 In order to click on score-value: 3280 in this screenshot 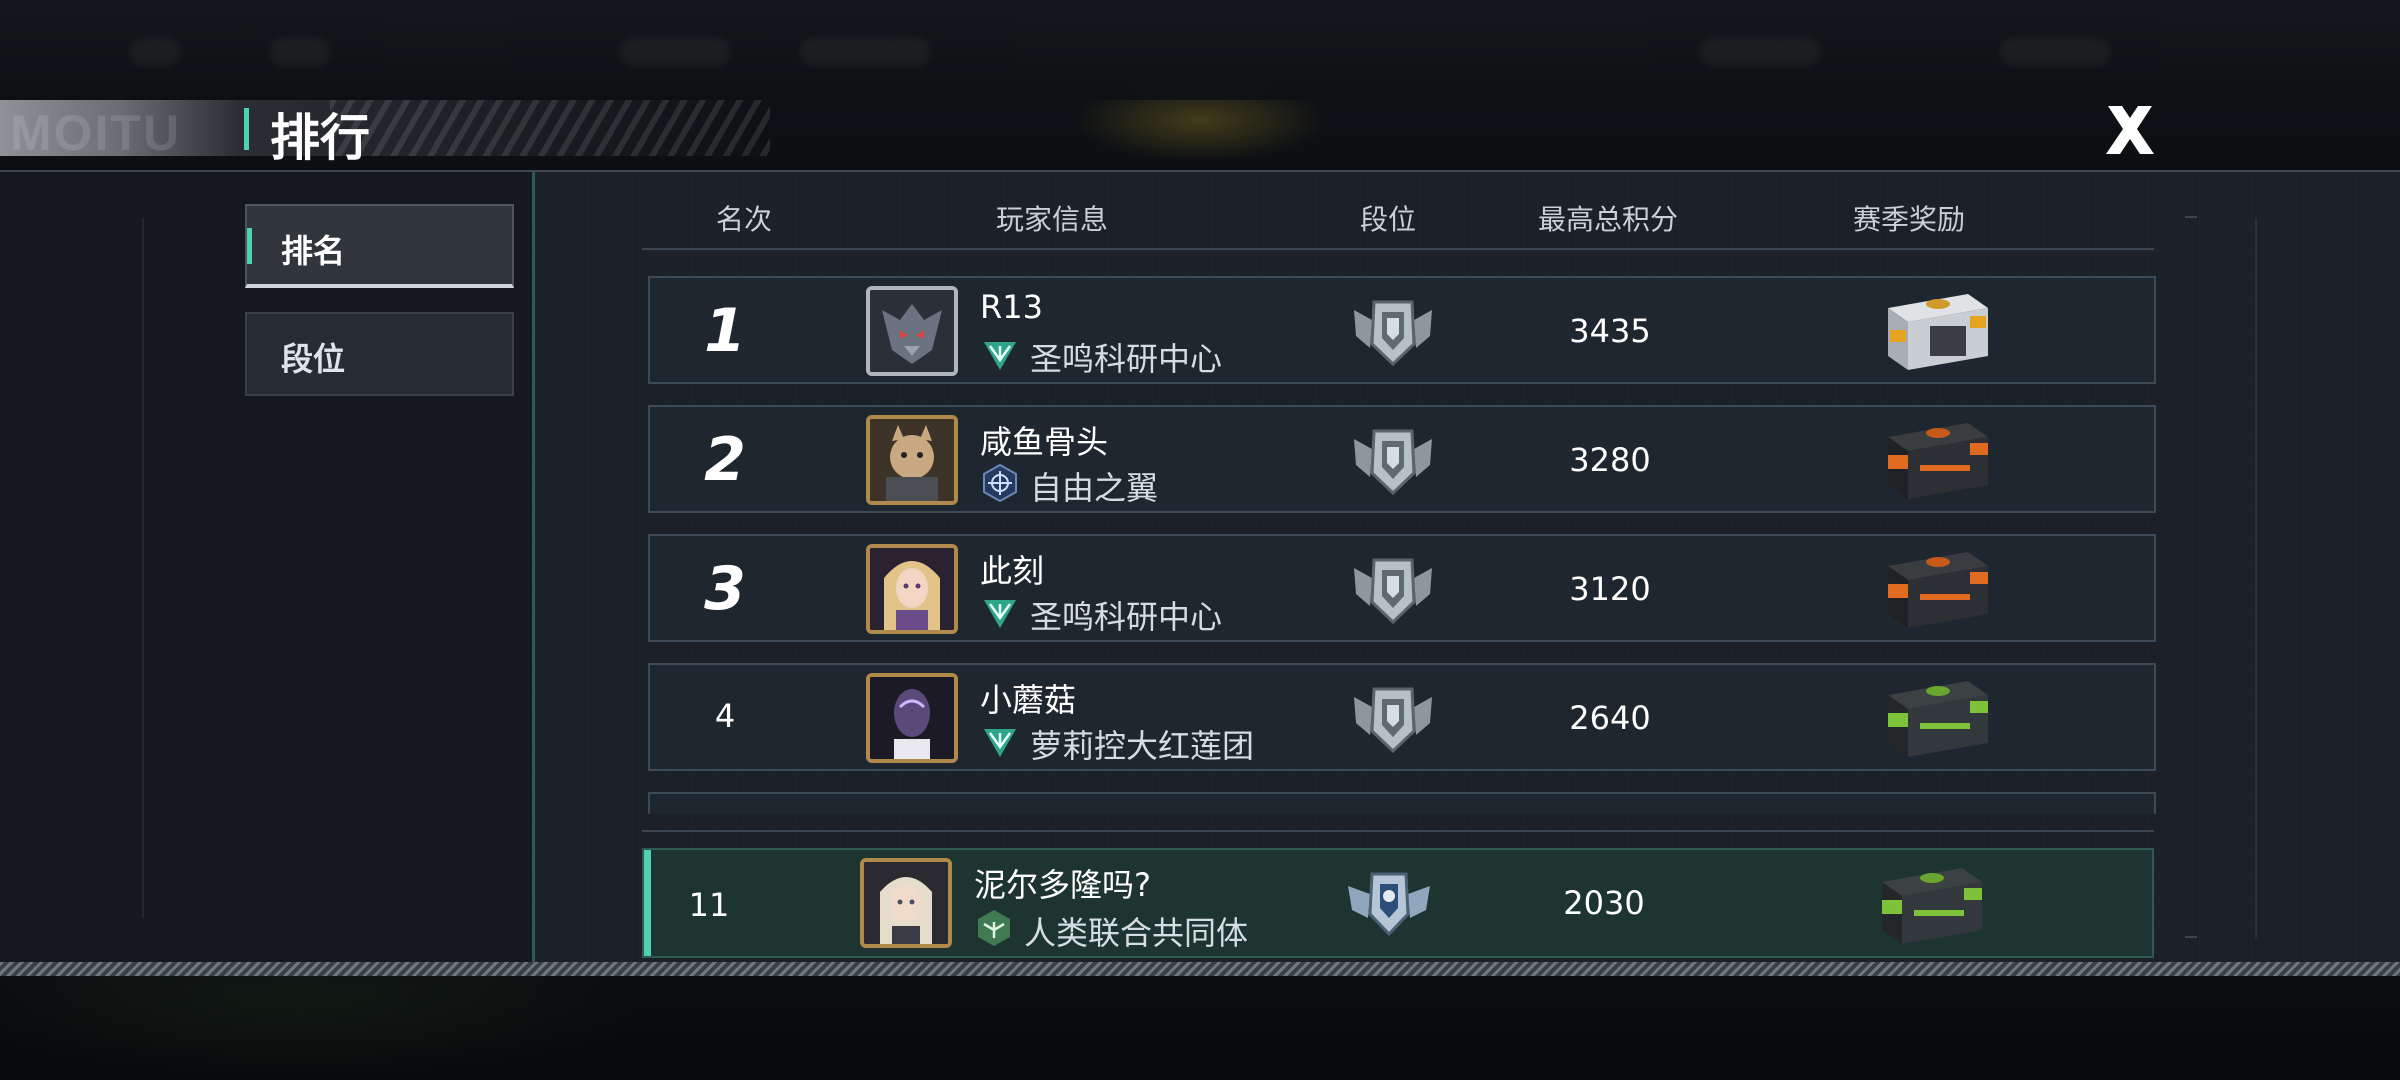, I will do `click(1610, 460)`.